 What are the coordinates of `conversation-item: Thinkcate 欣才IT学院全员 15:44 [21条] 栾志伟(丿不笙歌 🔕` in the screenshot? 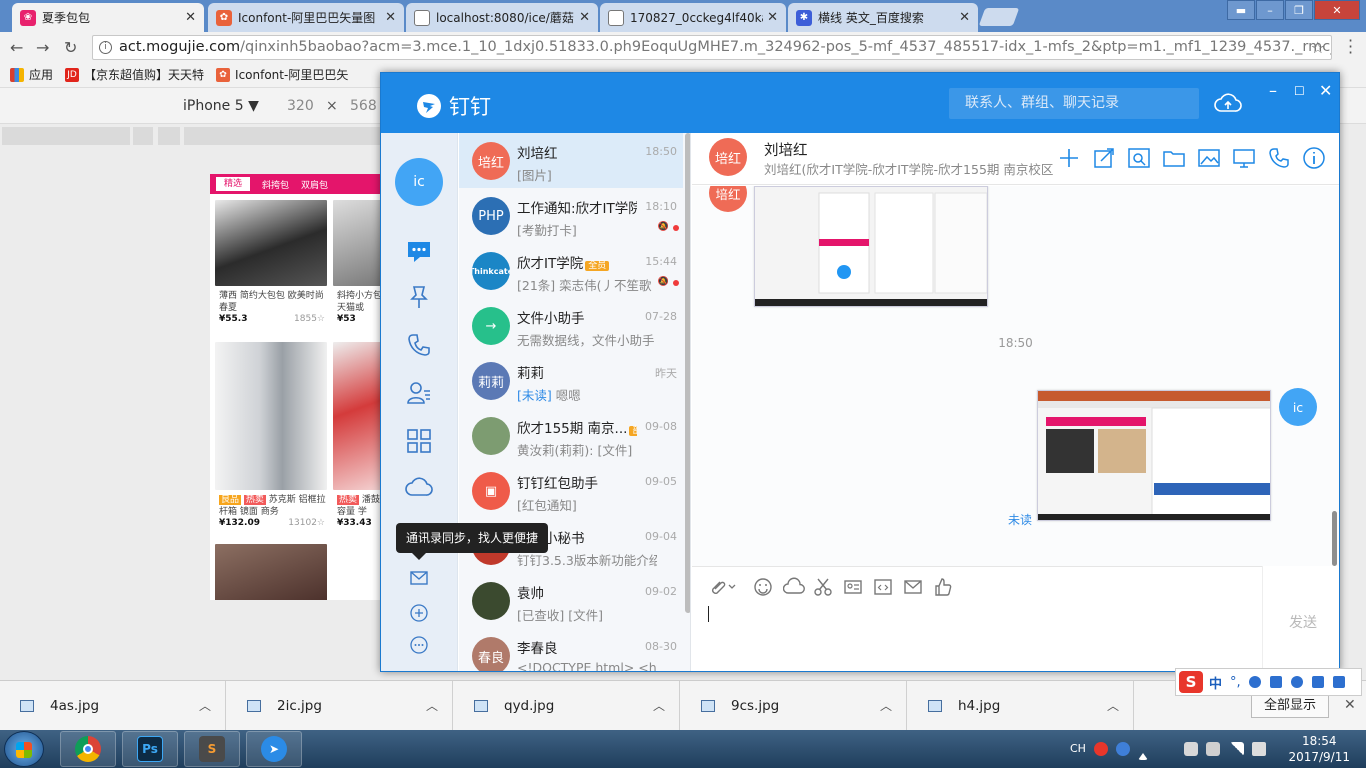 It's located at (571, 270).